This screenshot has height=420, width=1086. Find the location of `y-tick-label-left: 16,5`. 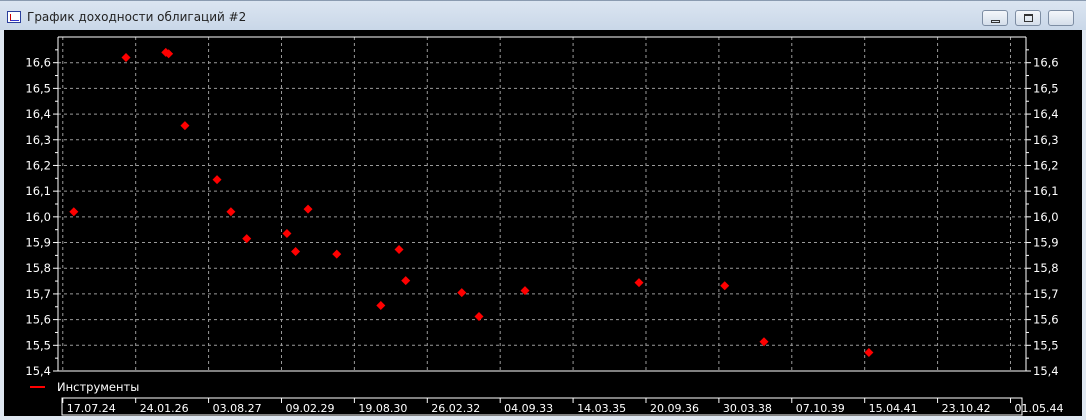

y-tick-label-left: 16,5 is located at coordinates (38, 88).